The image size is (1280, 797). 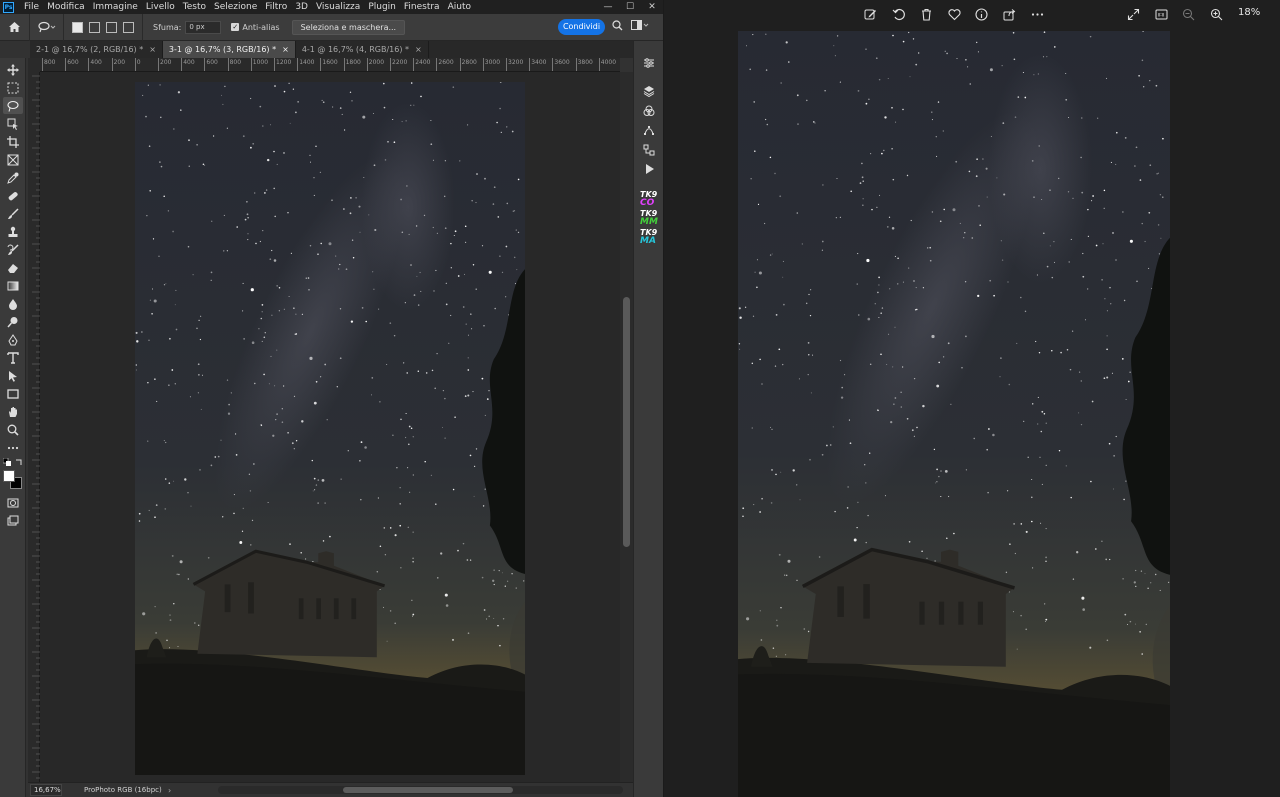 I want to click on actions-panel-button, so click(x=649, y=169).